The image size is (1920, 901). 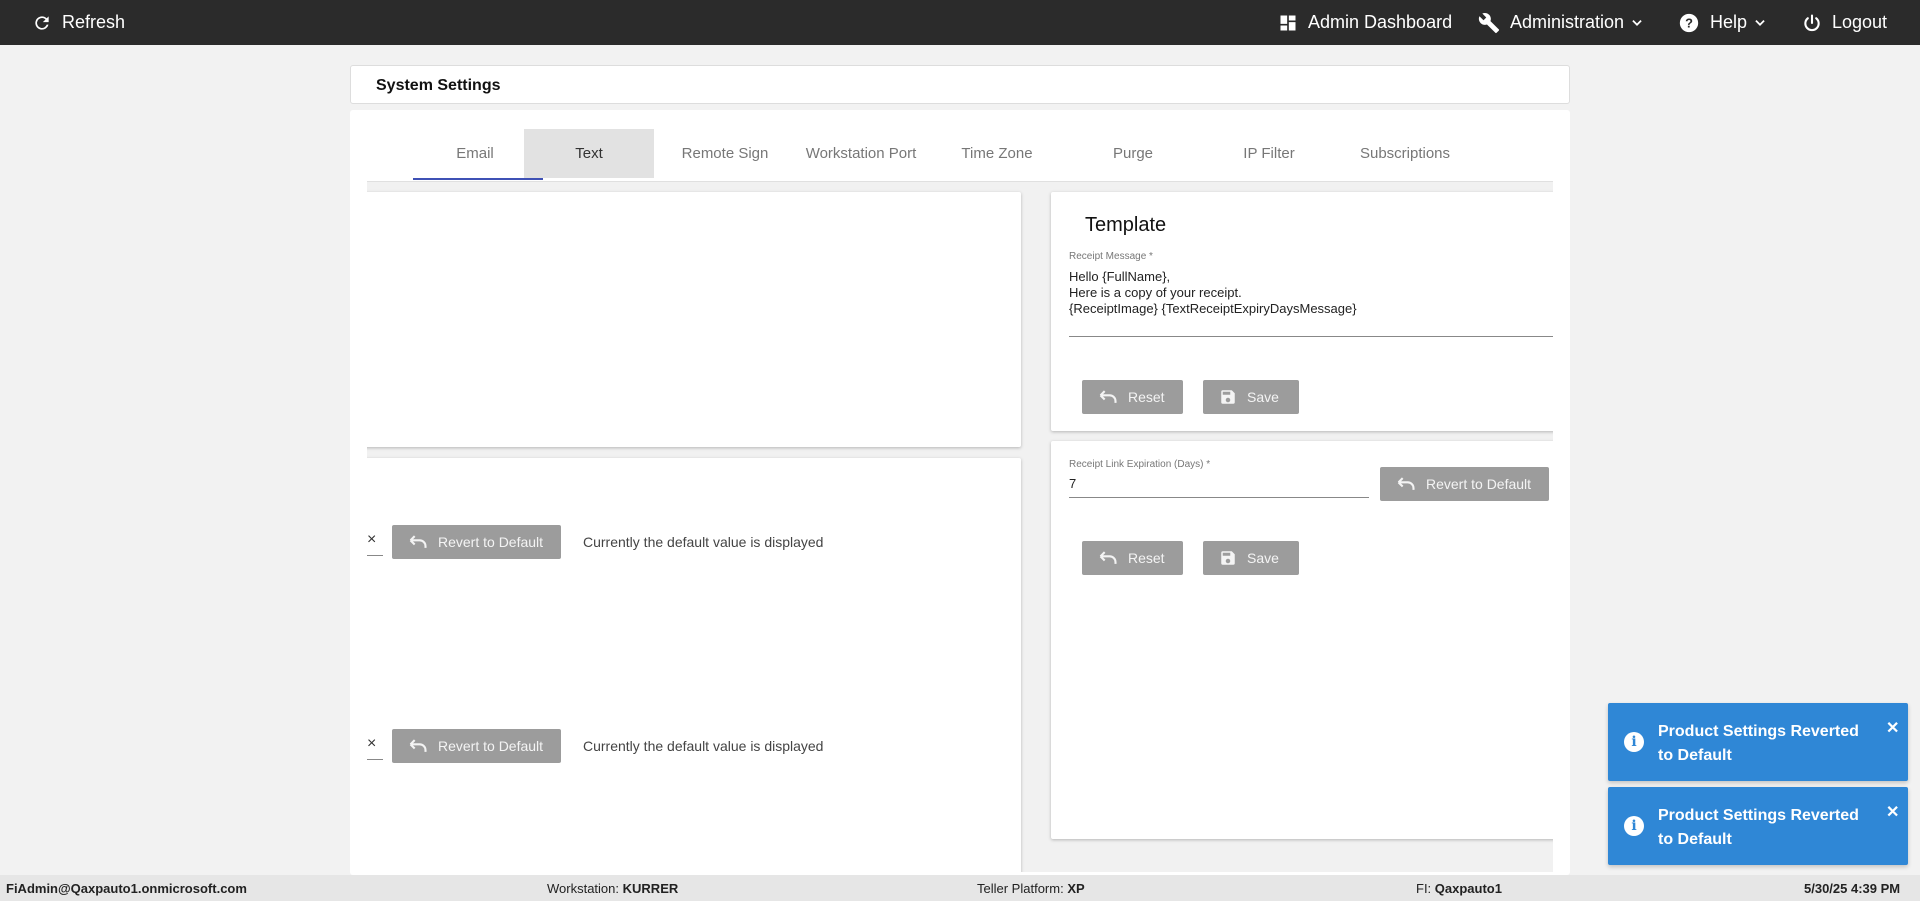 What do you see at coordinates (1311, 336) in the screenshot?
I see `receipt-message-underline` at bounding box center [1311, 336].